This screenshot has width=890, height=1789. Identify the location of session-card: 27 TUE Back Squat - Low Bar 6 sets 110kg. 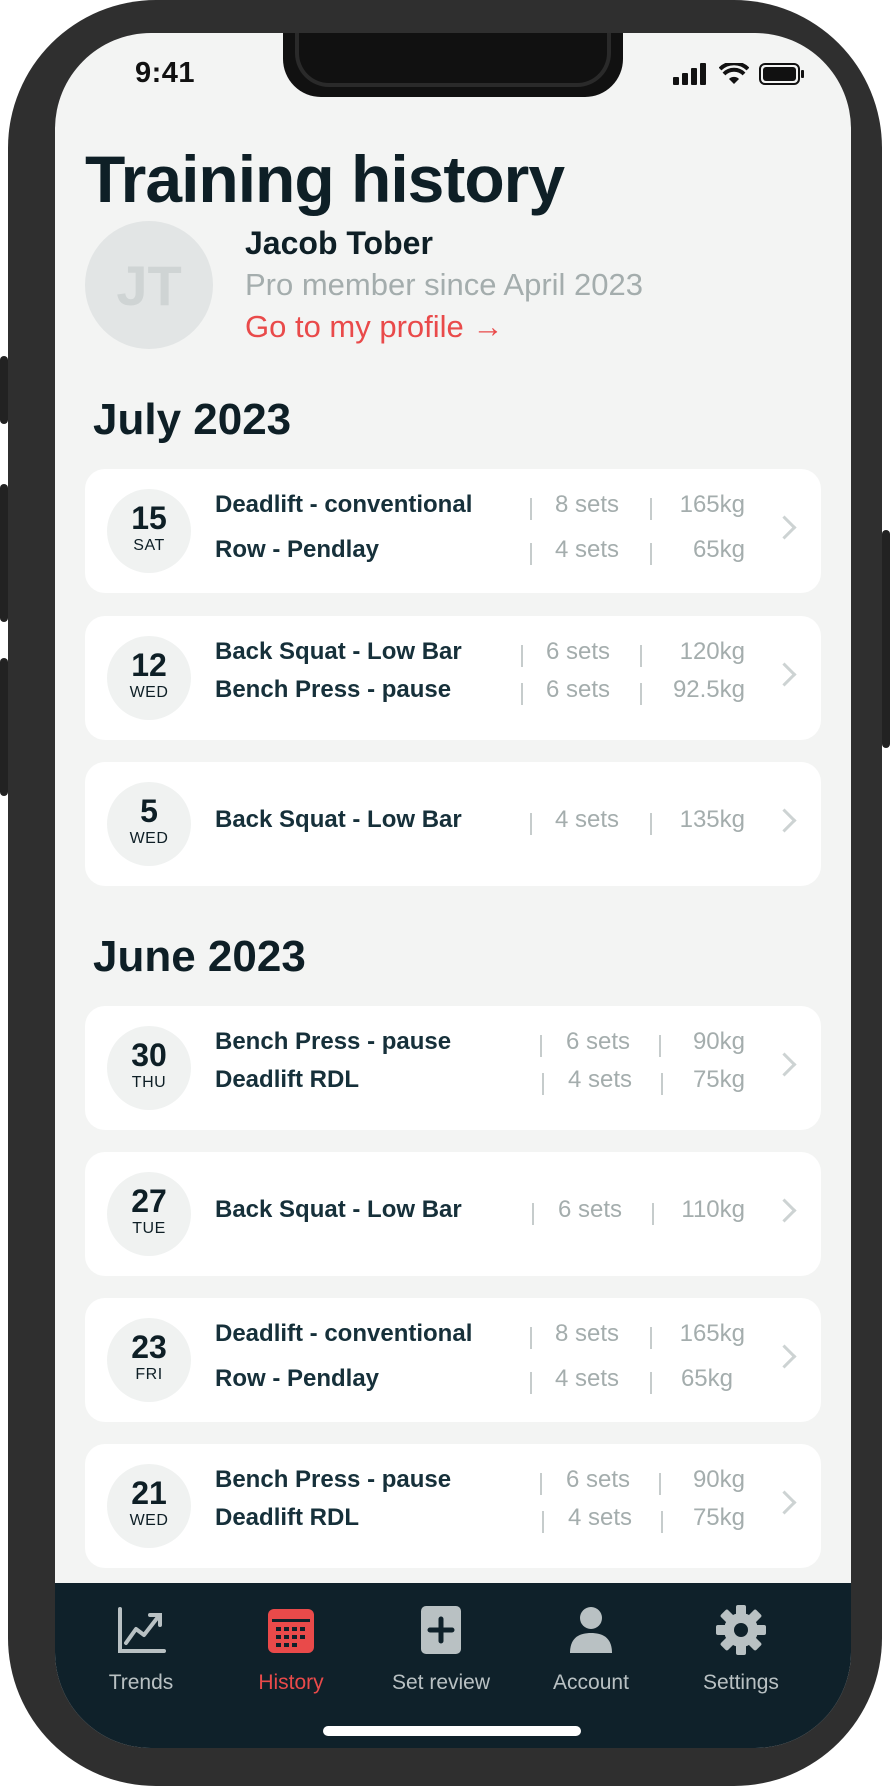
(453, 1214).